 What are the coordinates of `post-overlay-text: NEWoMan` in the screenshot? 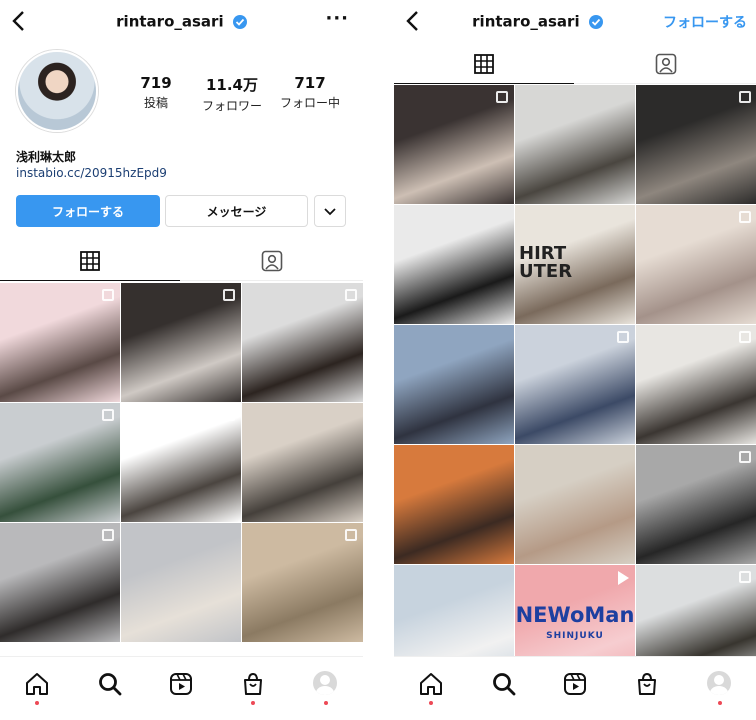 It's located at (575, 615).